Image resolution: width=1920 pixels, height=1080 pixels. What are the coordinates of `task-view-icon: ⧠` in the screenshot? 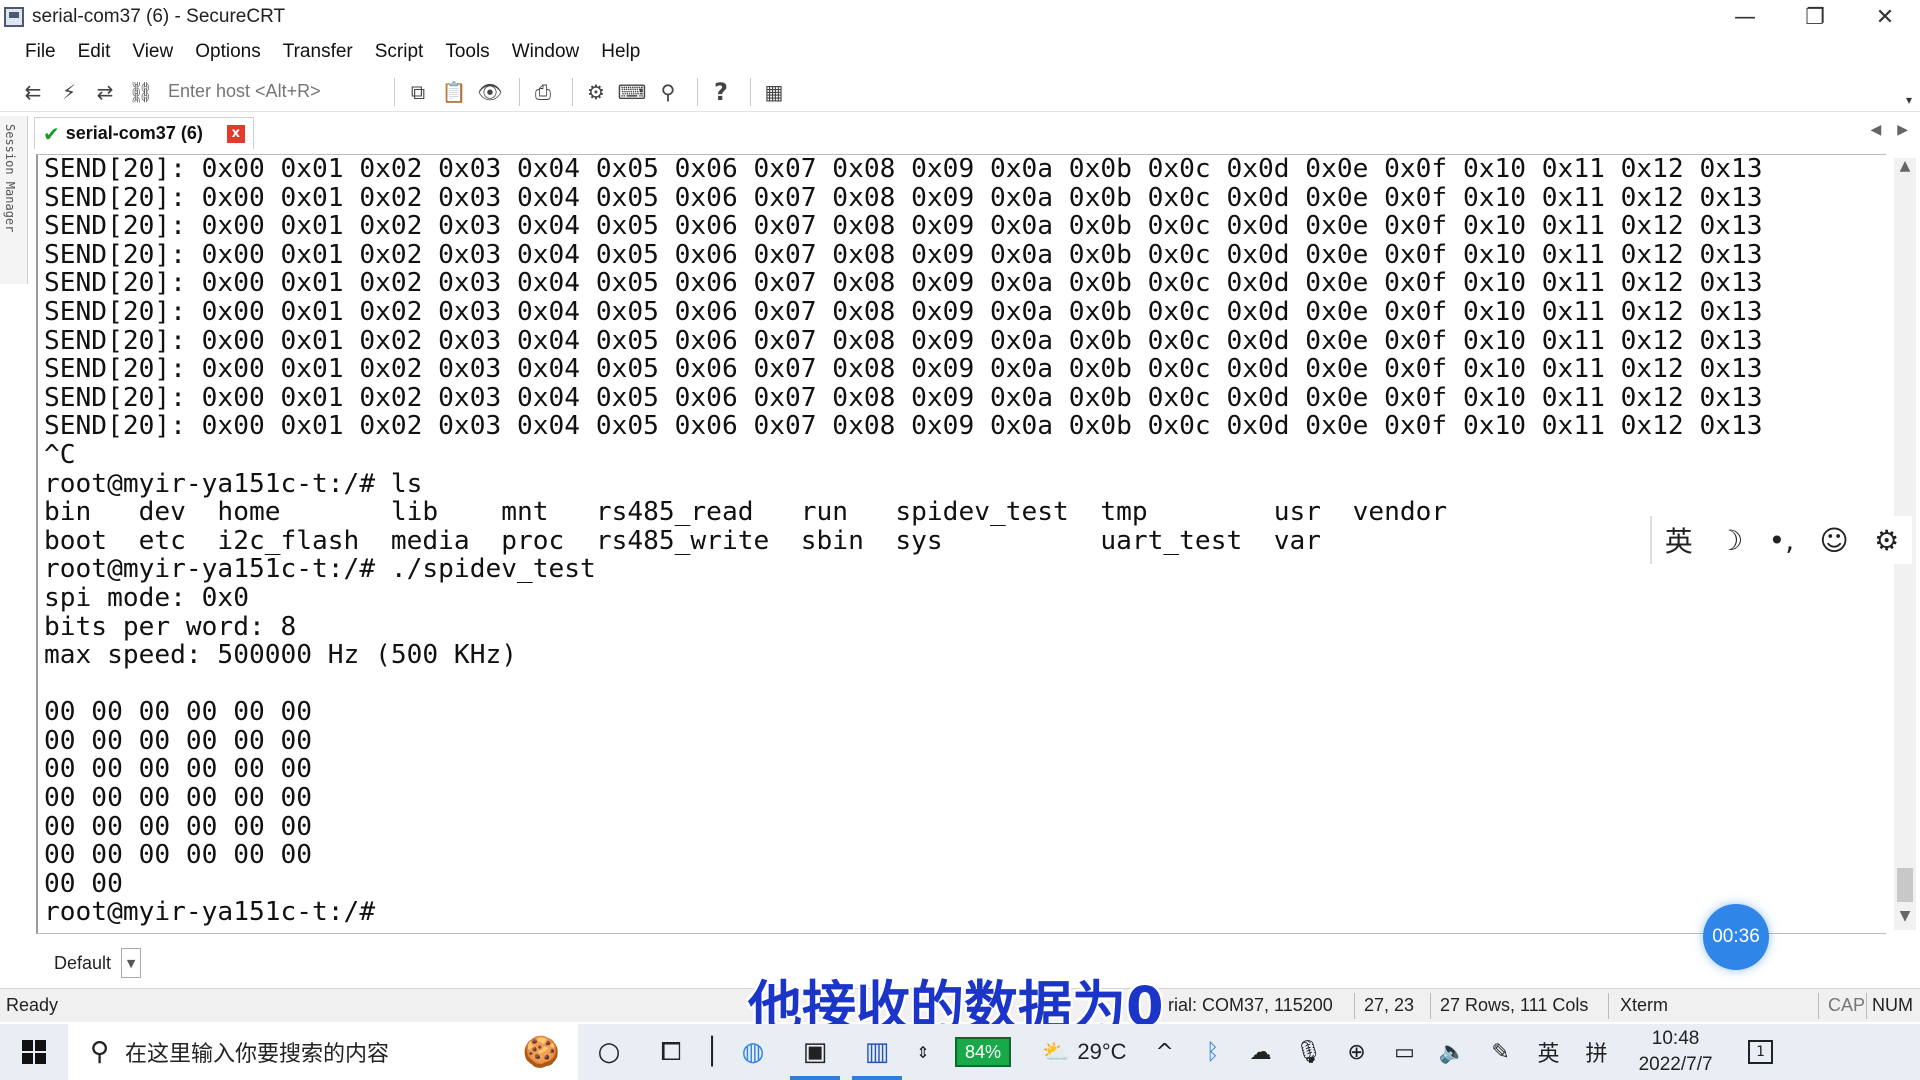 It's located at (671, 1052).